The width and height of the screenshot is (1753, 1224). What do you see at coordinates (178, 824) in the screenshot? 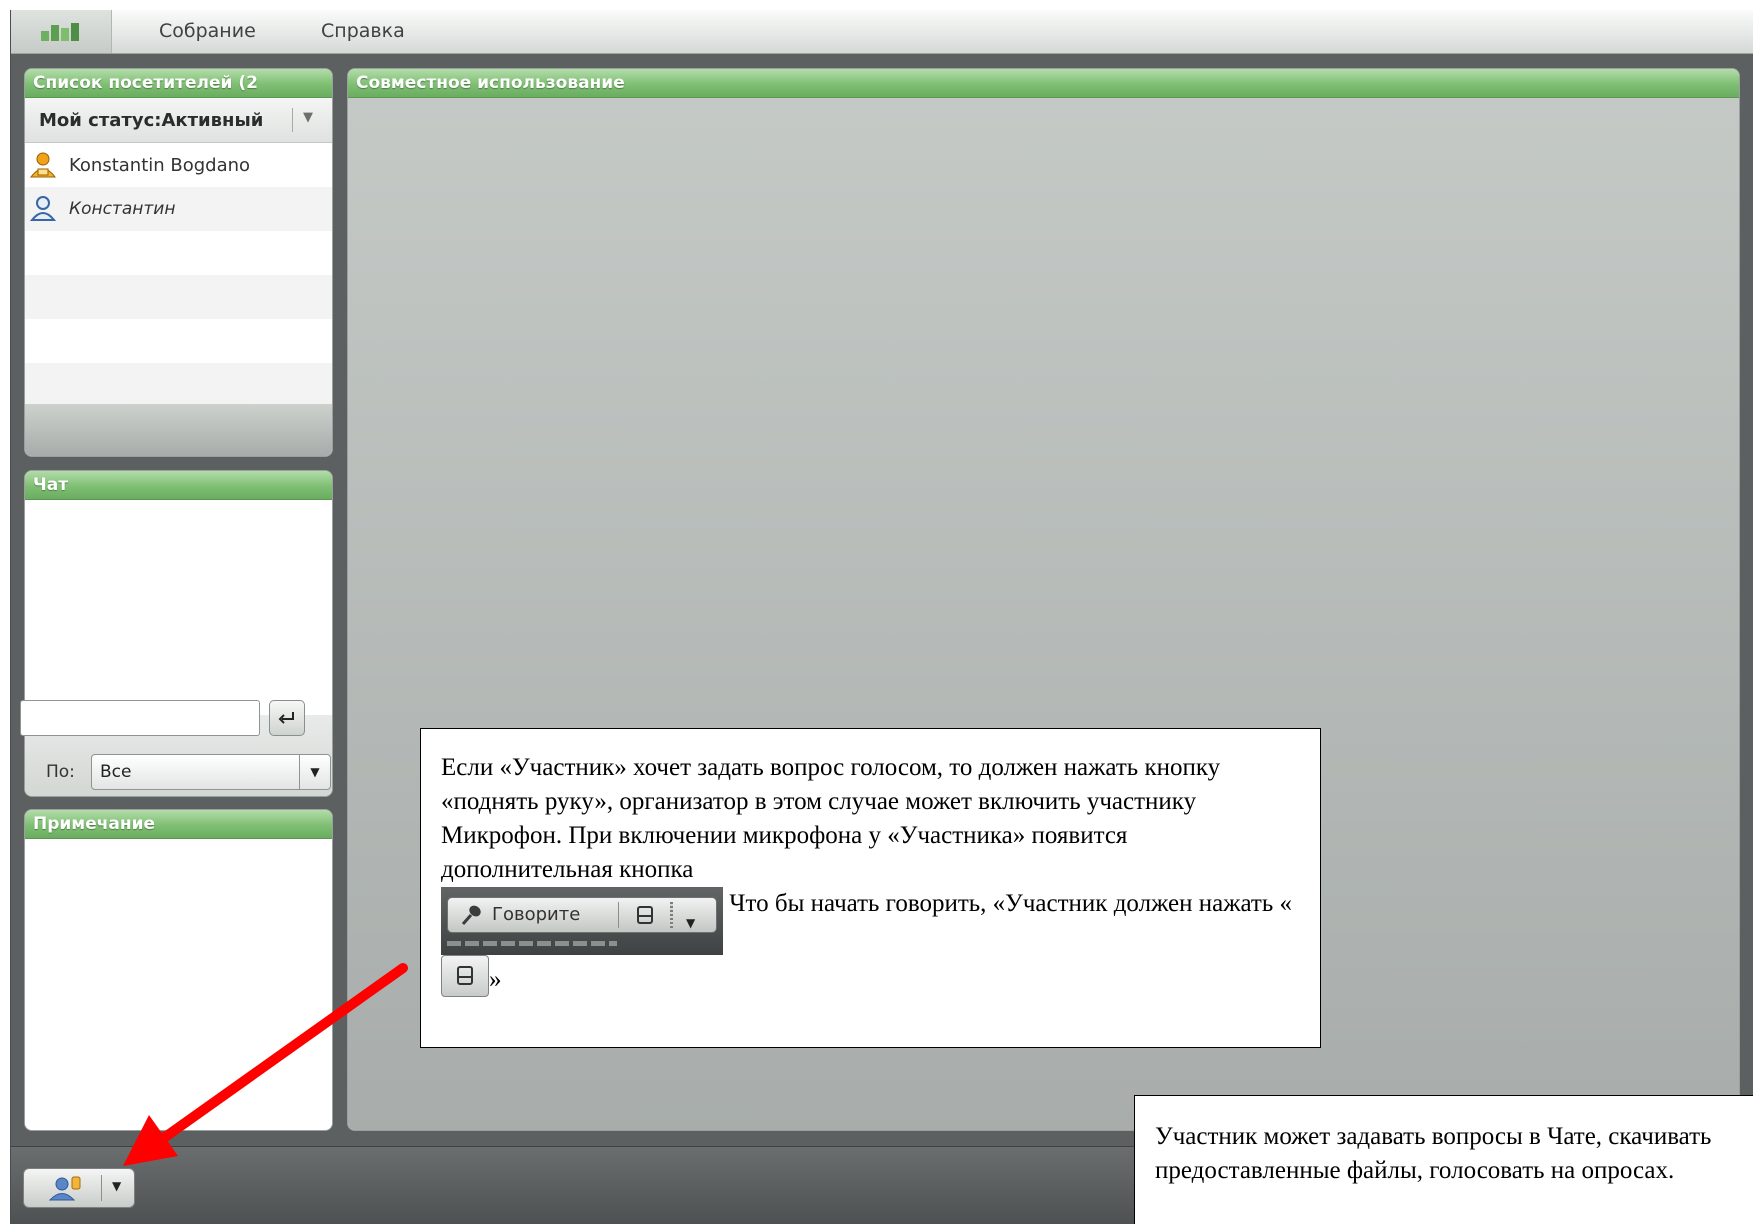
I see `notes-panel-header: Примечание` at bounding box center [178, 824].